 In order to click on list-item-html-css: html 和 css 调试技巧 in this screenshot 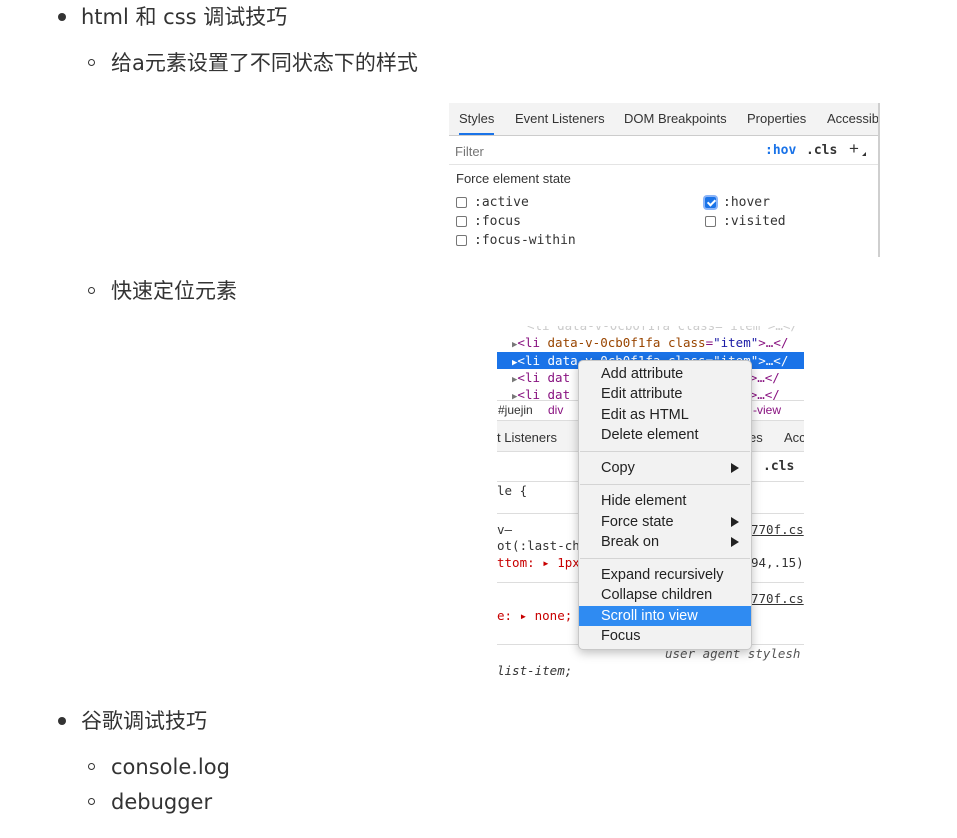, I will do `click(184, 17)`.